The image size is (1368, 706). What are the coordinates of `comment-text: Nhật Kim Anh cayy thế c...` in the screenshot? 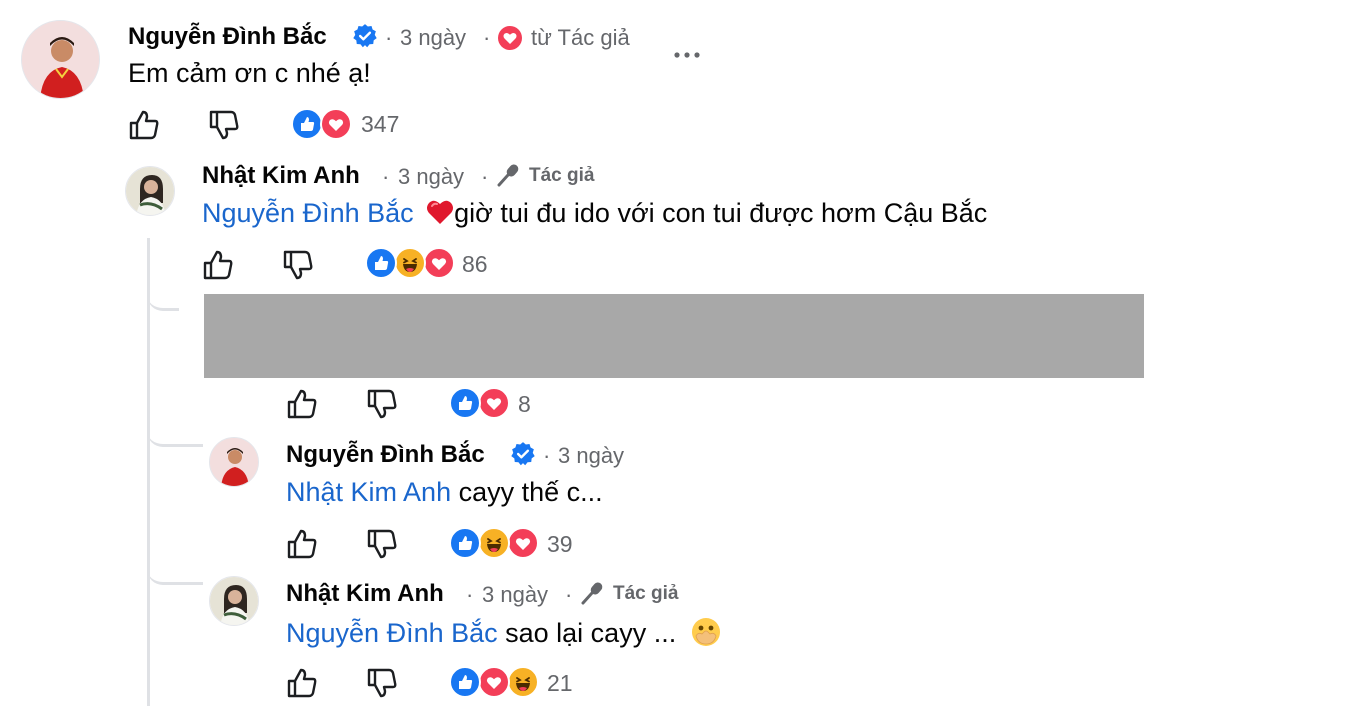 It's located at (444, 492).